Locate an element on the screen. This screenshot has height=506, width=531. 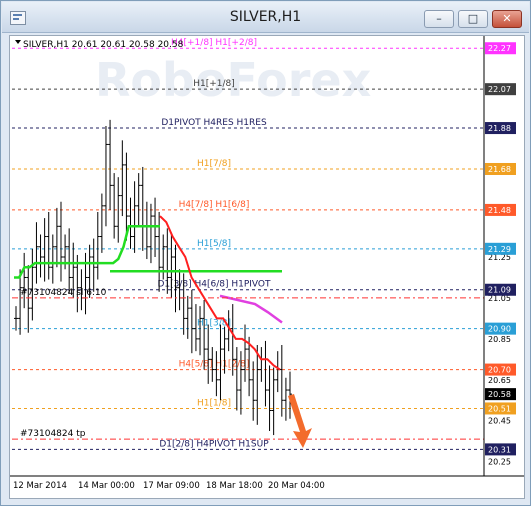
level-label: H4[7/8] H1[6/8] is located at coordinates (214, 205).